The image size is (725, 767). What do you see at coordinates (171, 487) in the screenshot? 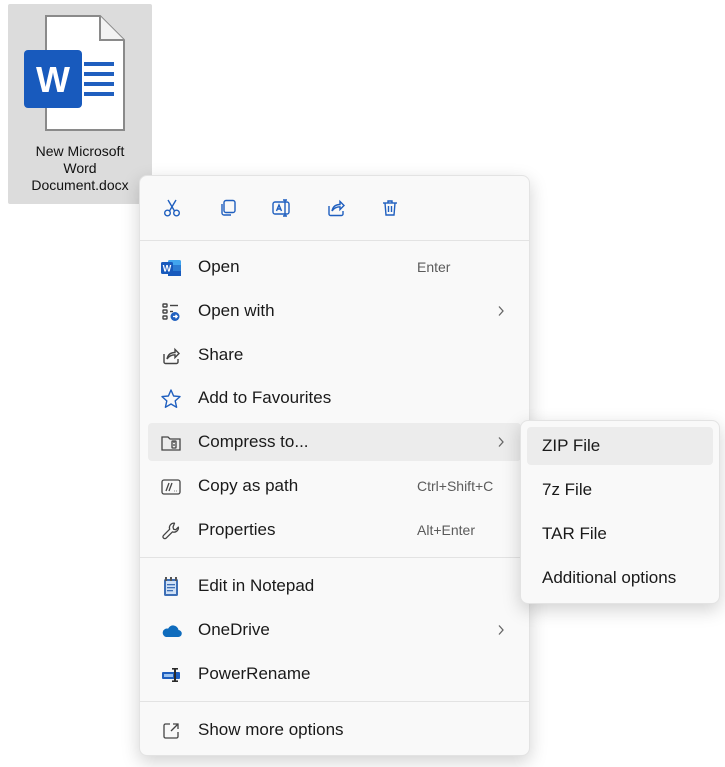
I see `copy-path-icon` at bounding box center [171, 487].